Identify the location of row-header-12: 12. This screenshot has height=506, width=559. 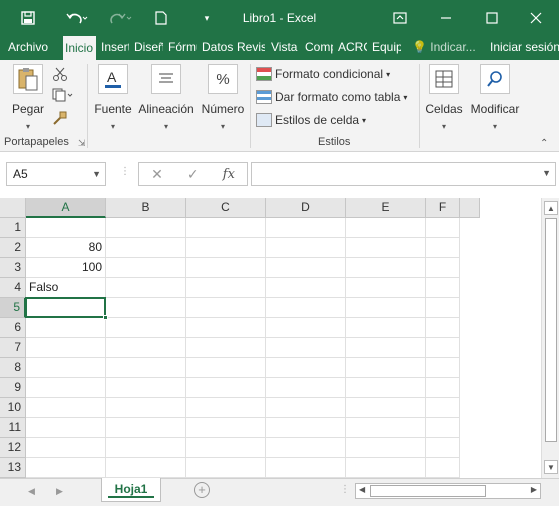
(13, 448).